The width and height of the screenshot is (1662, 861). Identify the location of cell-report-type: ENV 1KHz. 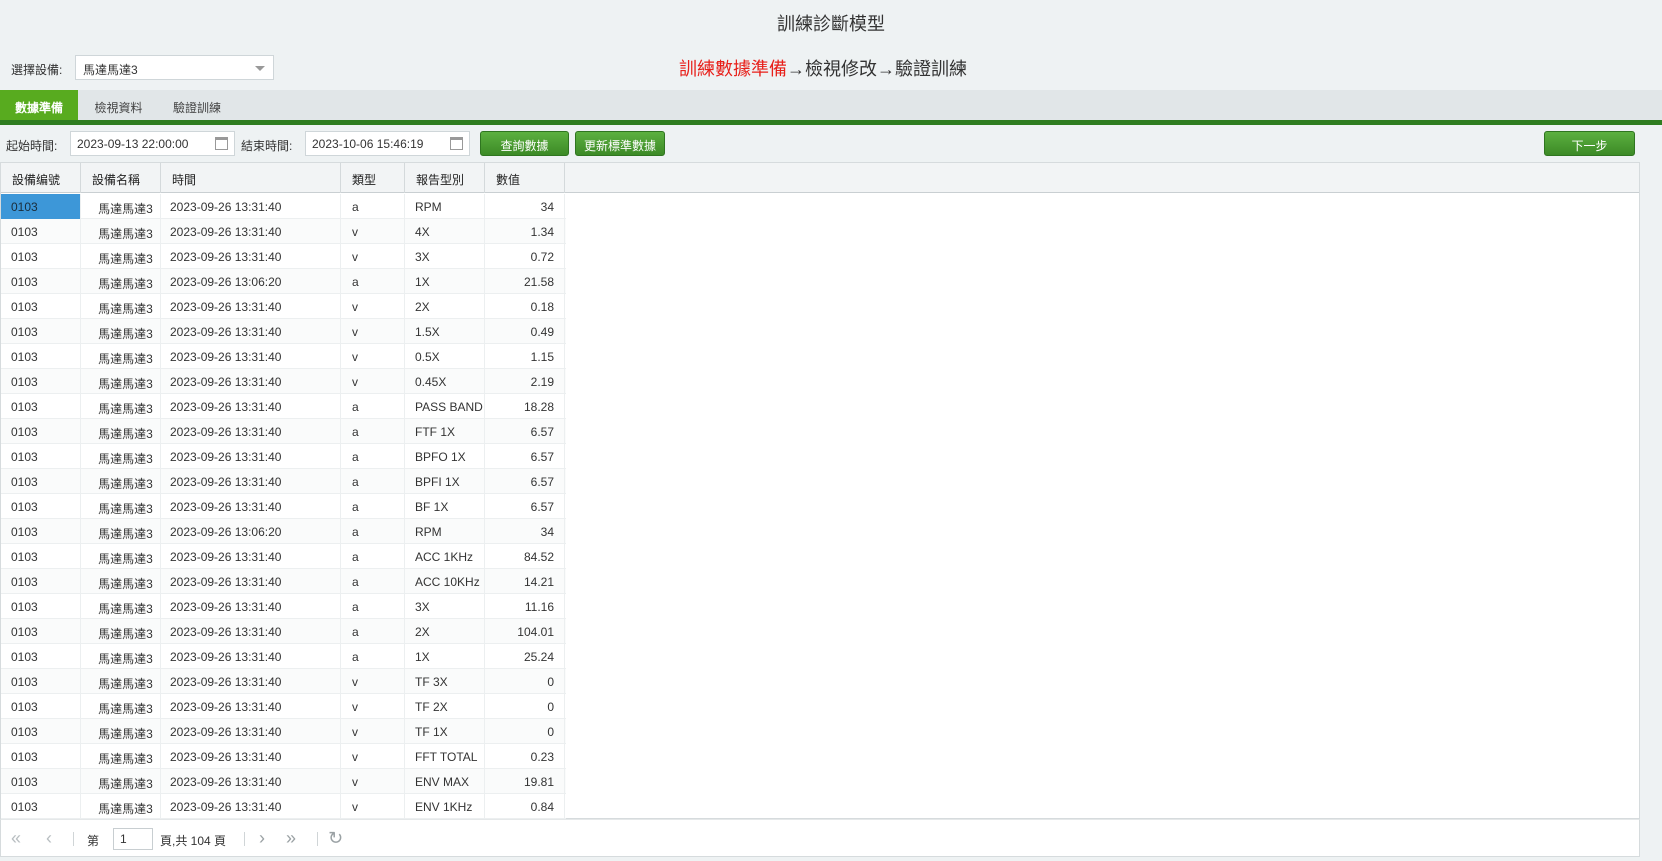
(445, 806).